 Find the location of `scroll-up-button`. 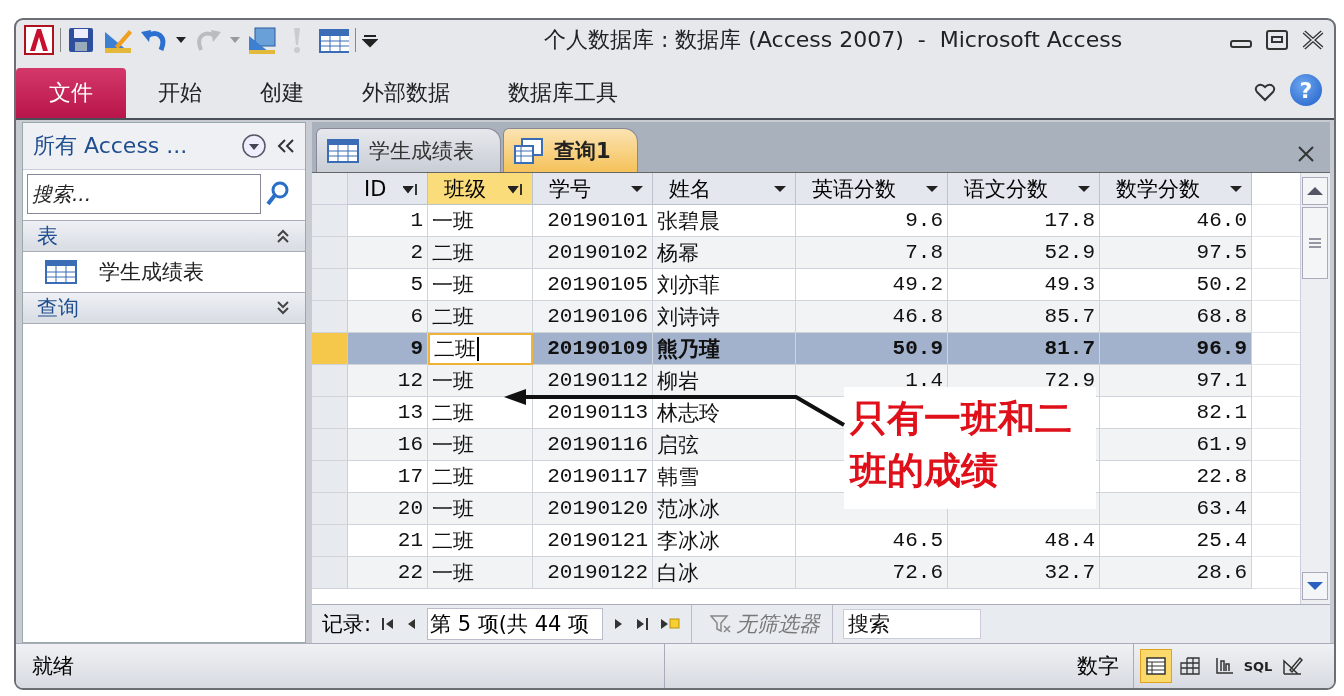

scroll-up-button is located at coordinates (1315, 191).